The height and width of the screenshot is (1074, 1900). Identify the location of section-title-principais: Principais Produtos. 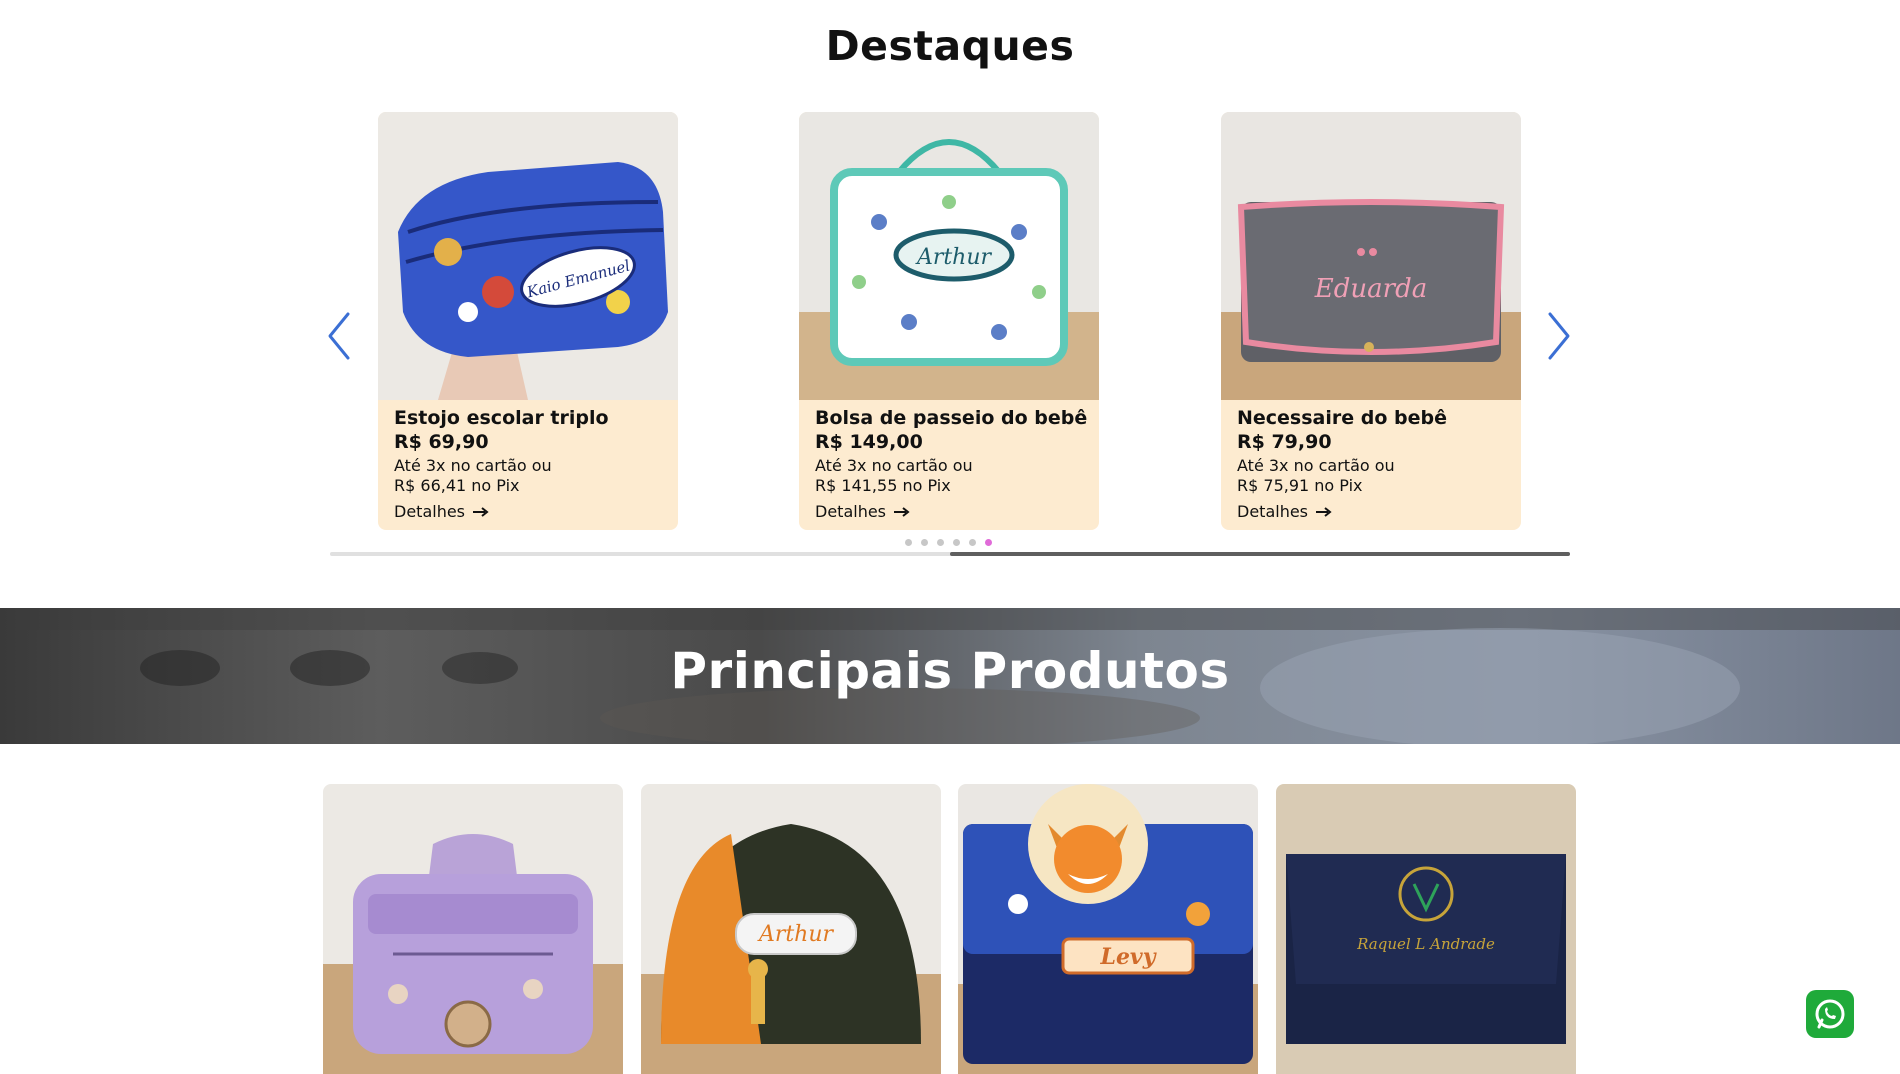
(950, 671).